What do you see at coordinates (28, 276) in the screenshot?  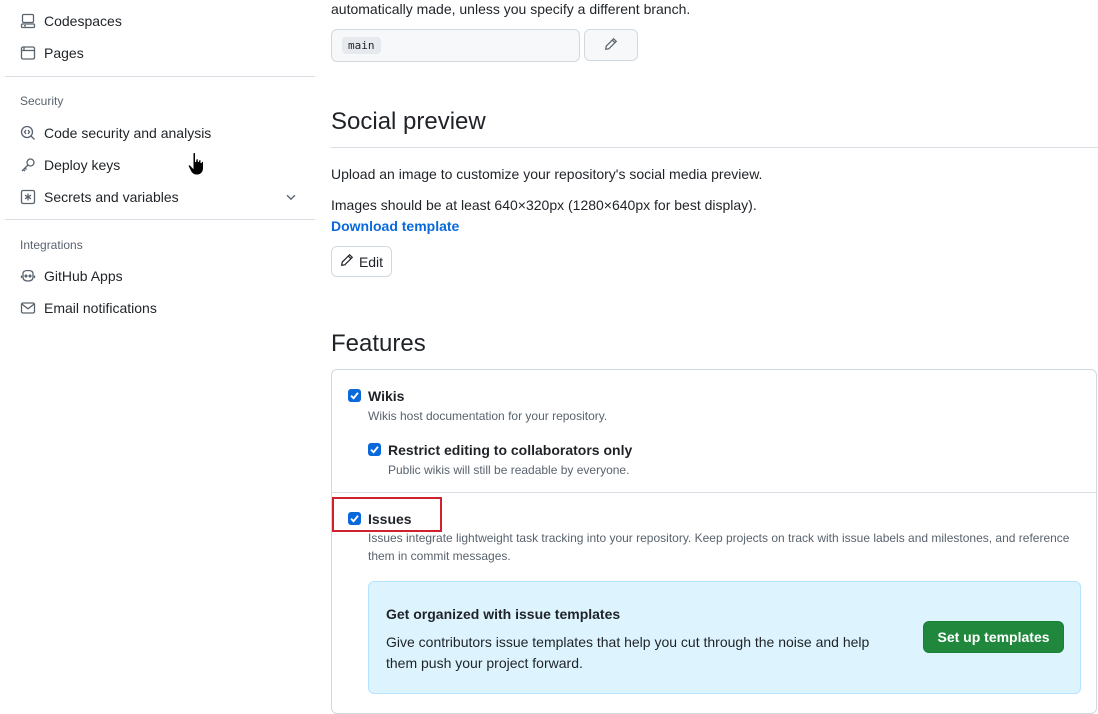 I see `apps-icon` at bounding box center [28, 276].